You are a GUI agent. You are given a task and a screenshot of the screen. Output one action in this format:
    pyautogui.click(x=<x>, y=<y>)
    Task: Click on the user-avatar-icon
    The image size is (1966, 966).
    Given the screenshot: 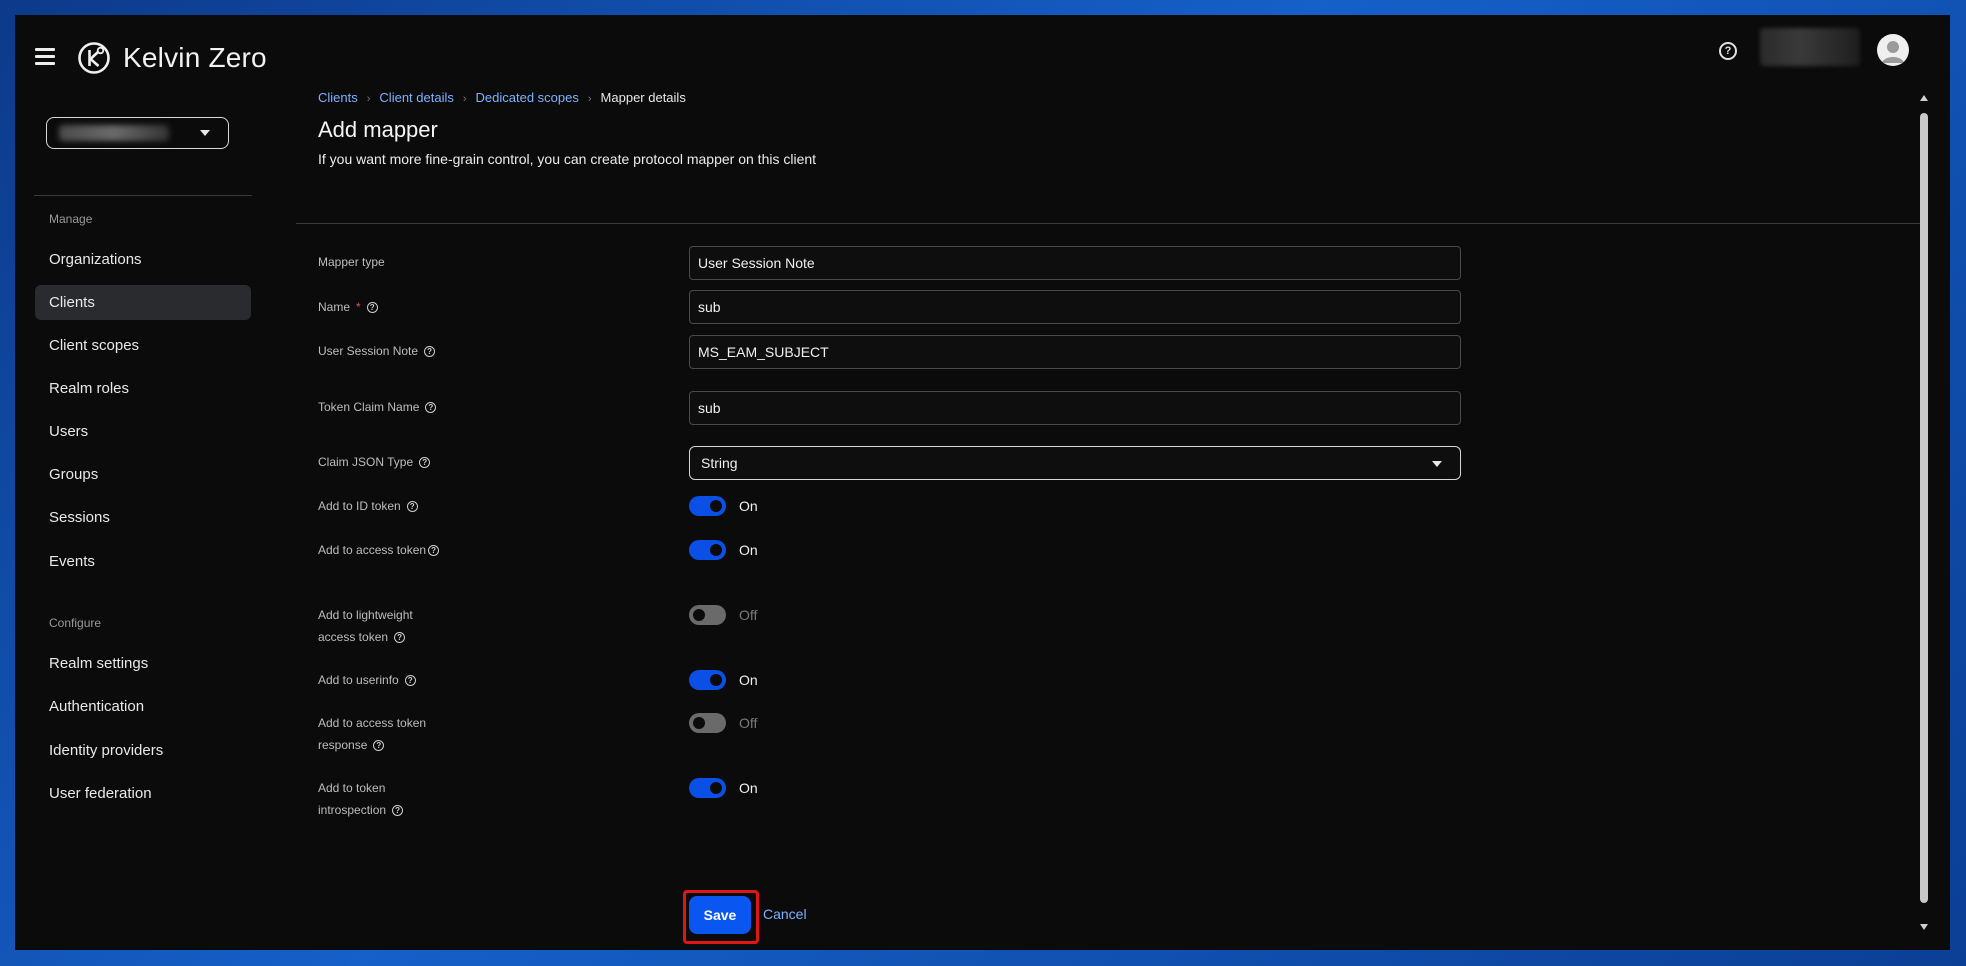 What is the action you would take?
    pyautogui.click(x=1893, y=52)
    